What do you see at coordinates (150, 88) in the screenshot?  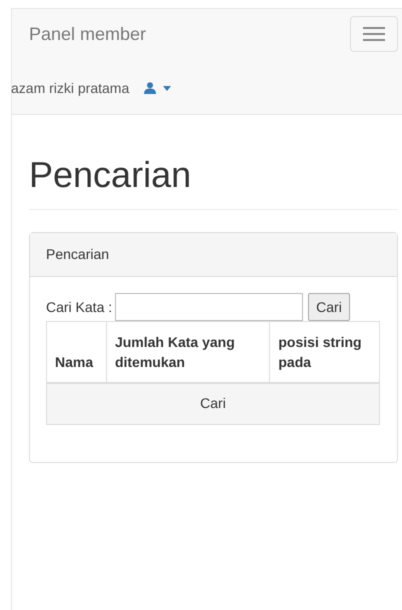 I see `user-icon` at bounding box center [150, 88].